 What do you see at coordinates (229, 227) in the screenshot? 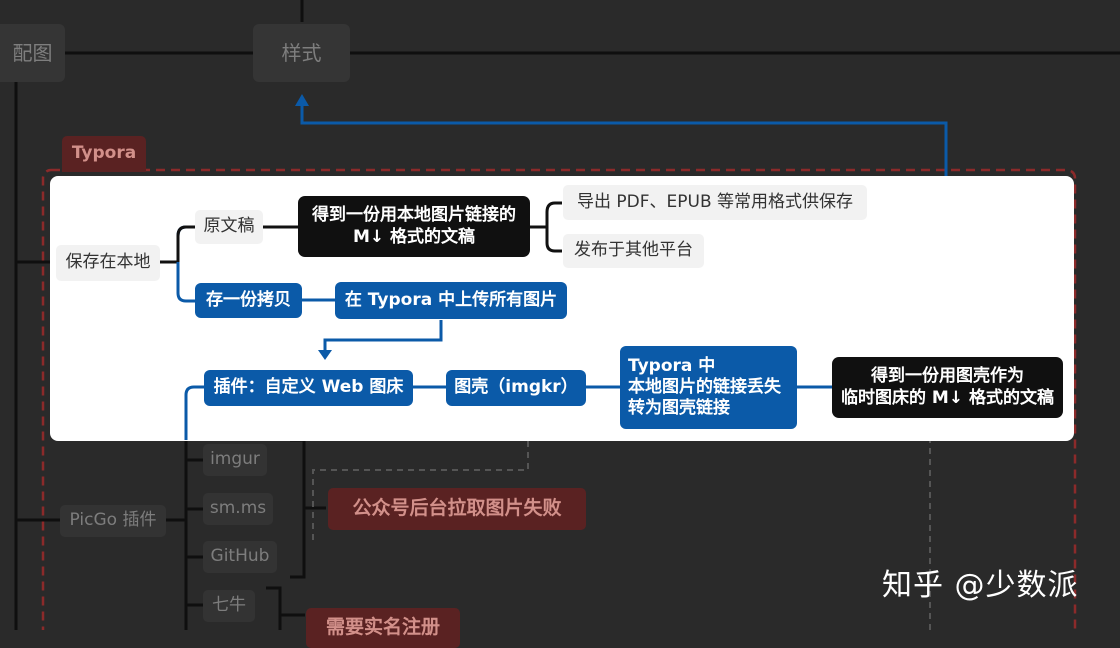
I see `node-original-doc: 原文稿` at bounding box center [229, 227].